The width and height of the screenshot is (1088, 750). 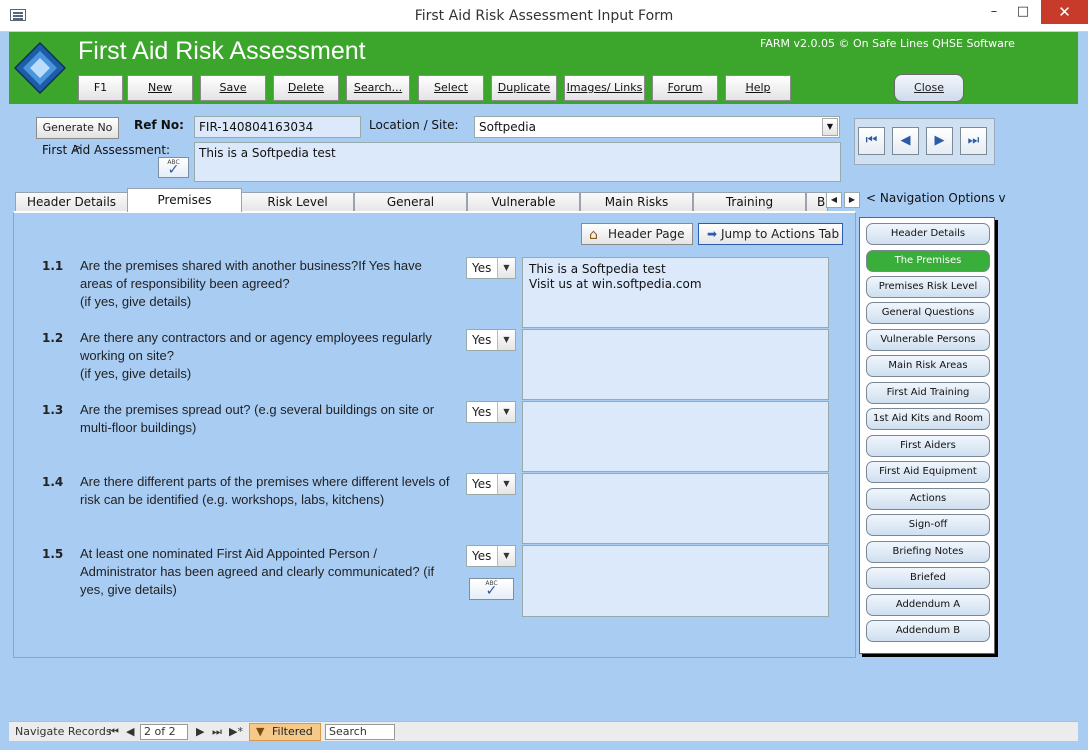 I want to click on images-links-button: Images/ Links, so click(x=604, y=88).